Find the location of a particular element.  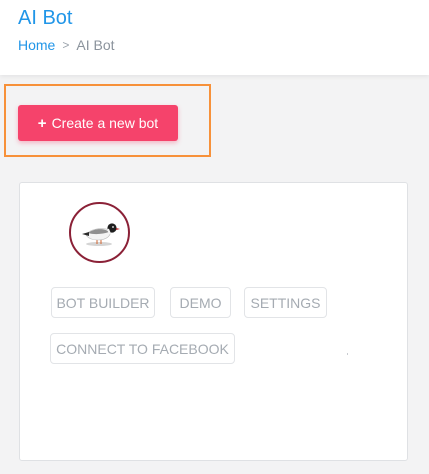

seagull-bird-logo is located at coordinates (100, 234).